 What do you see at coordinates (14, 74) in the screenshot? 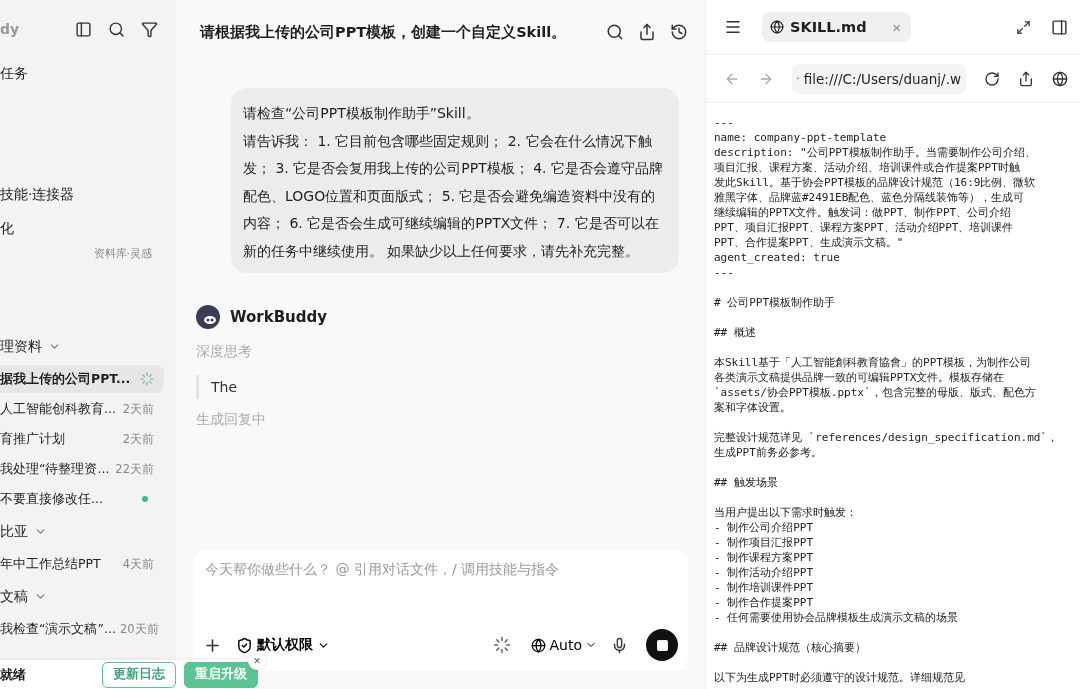
I see `nav-item: 任务` at bounding box center [14, 74].